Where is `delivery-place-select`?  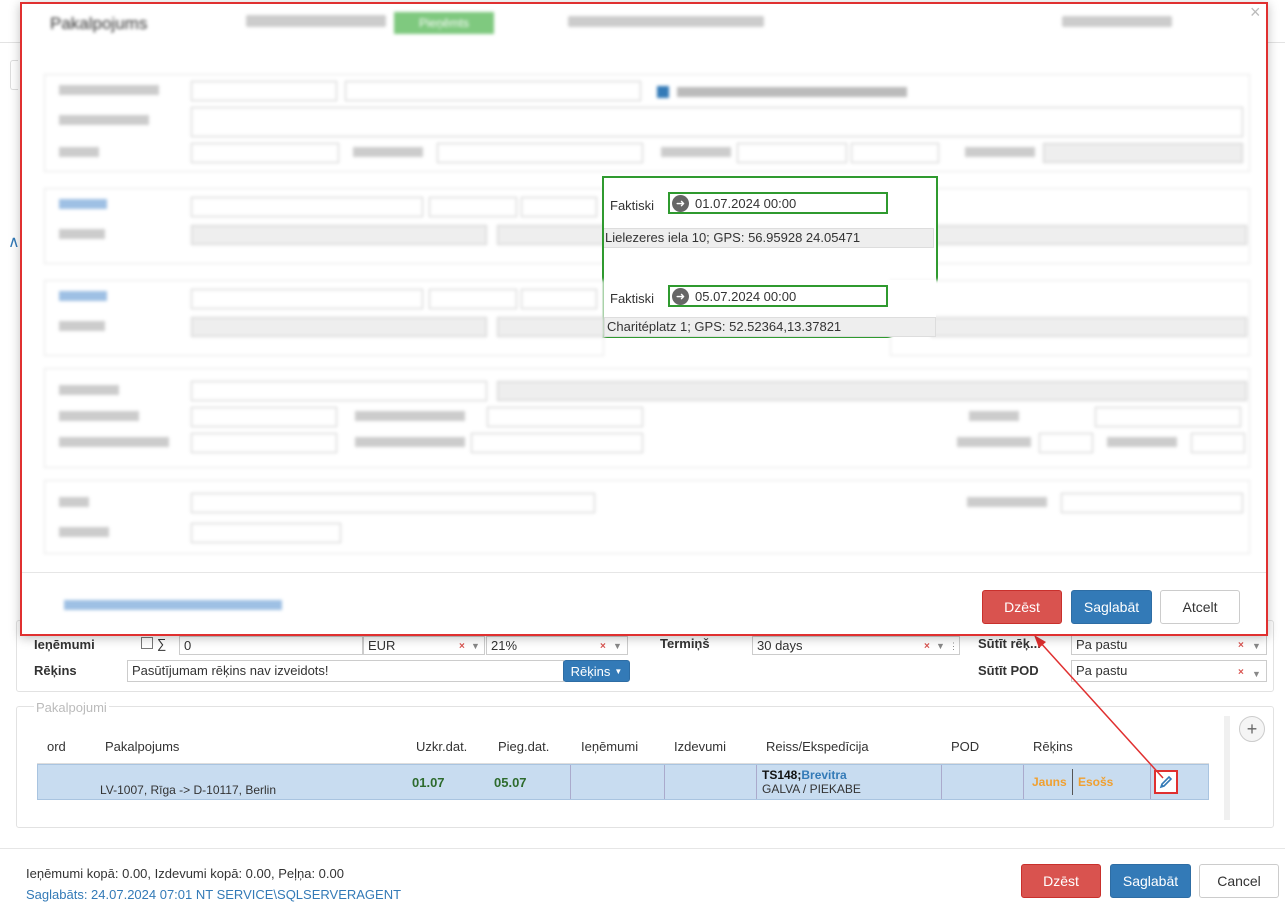 delivery-place-select is located at coordinates (339, 327).